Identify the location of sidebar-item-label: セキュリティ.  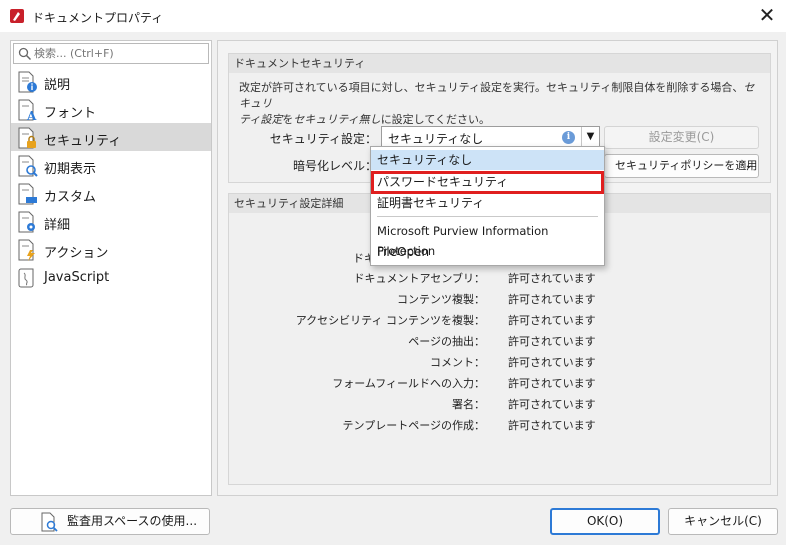
(83, 141).